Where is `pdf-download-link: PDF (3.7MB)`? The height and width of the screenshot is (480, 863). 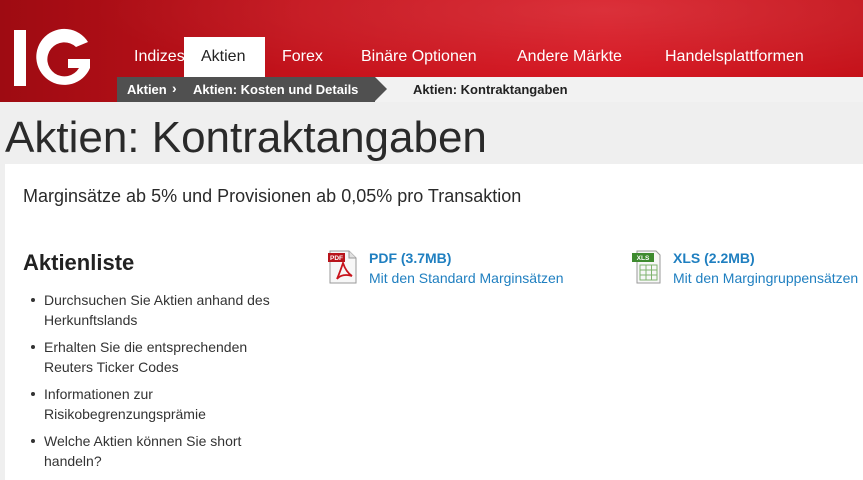 pdf-download-link: PDF (3.7MB) is located at coordinates (410, 258).